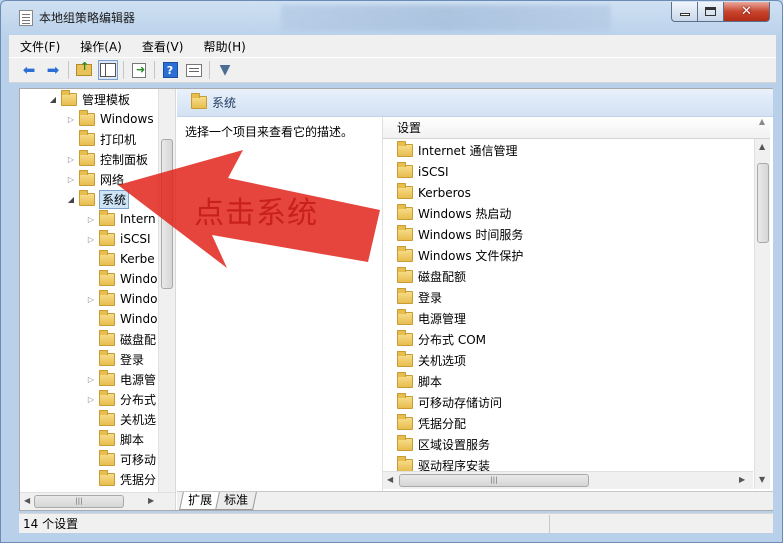 Image resolution: width=783 pixels, height=543 pixels. What do you see at coordinates (132, 359) in the screenshot?
I see `tree-item-label: 登录` at bounding box center [132, 359].